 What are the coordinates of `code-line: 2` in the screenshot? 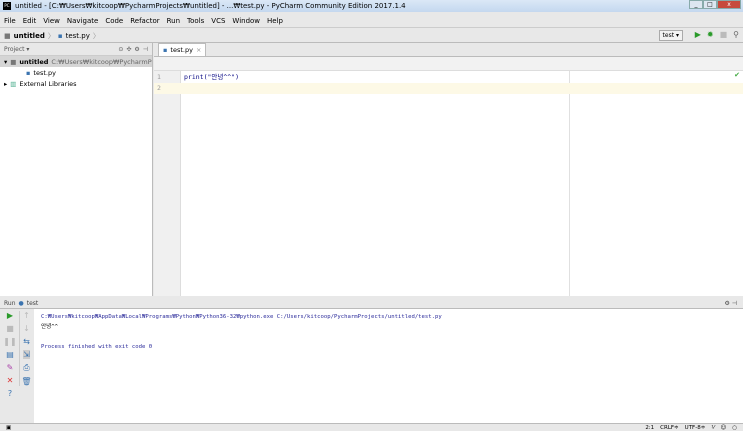 It's located at (448, 88).